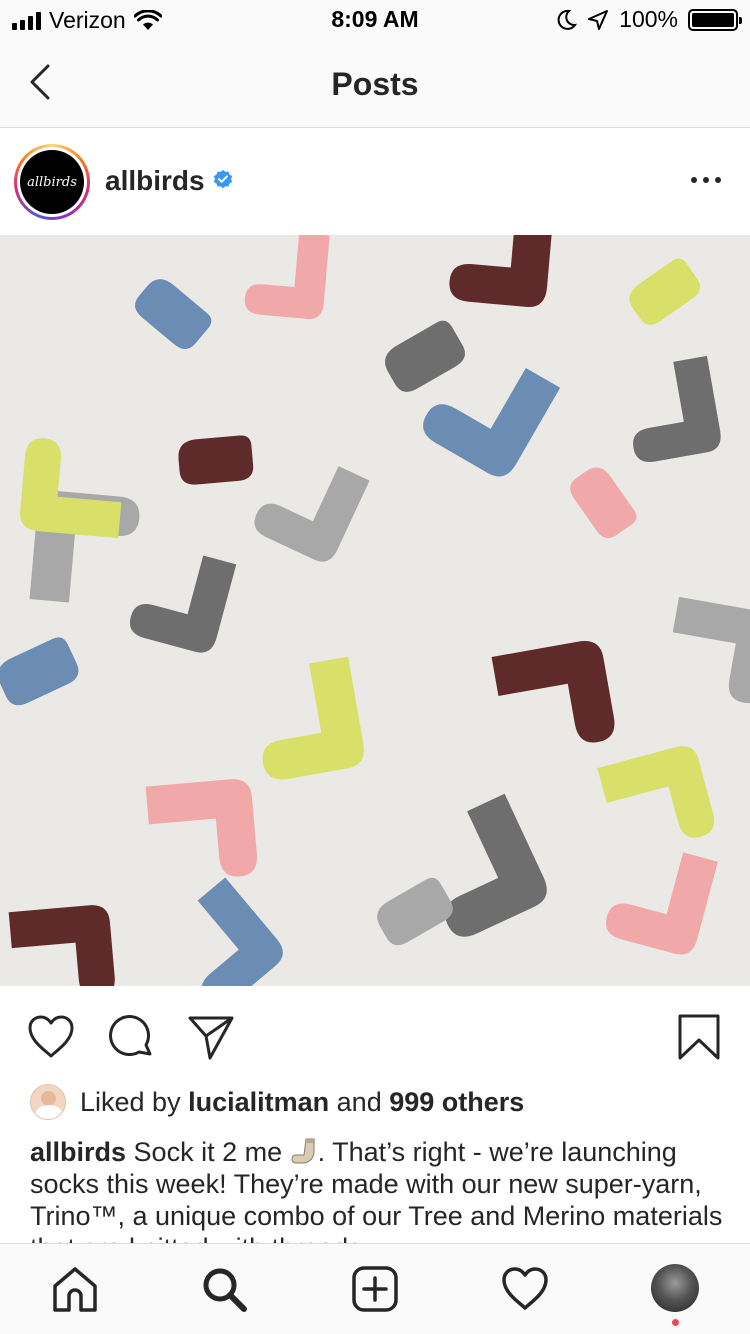  I want to click on new-post-icon, so click(375, 1289).